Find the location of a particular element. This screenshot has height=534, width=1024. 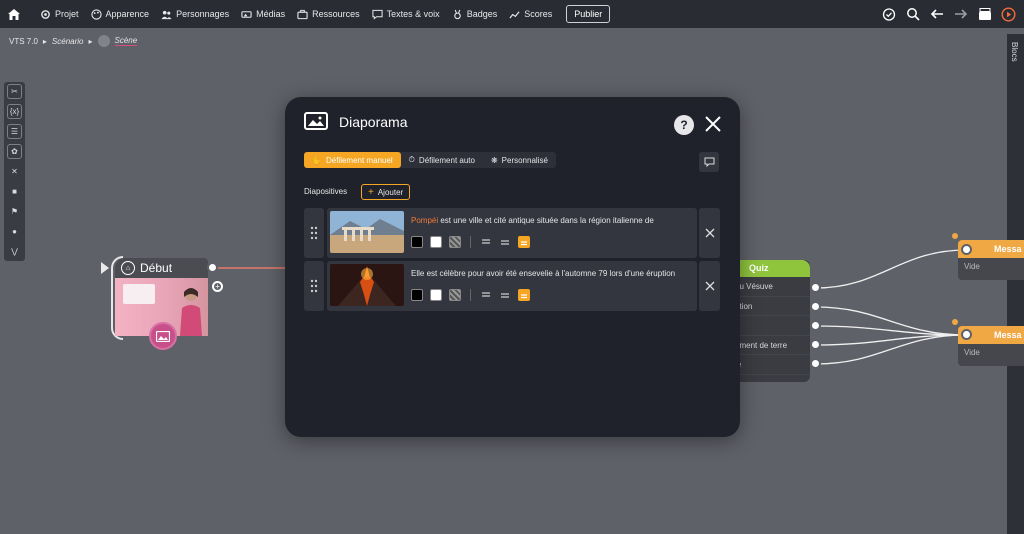

quiz-block: Quiz du Vésuve ation e ement de terre ie is located at coordinates (772, 321).